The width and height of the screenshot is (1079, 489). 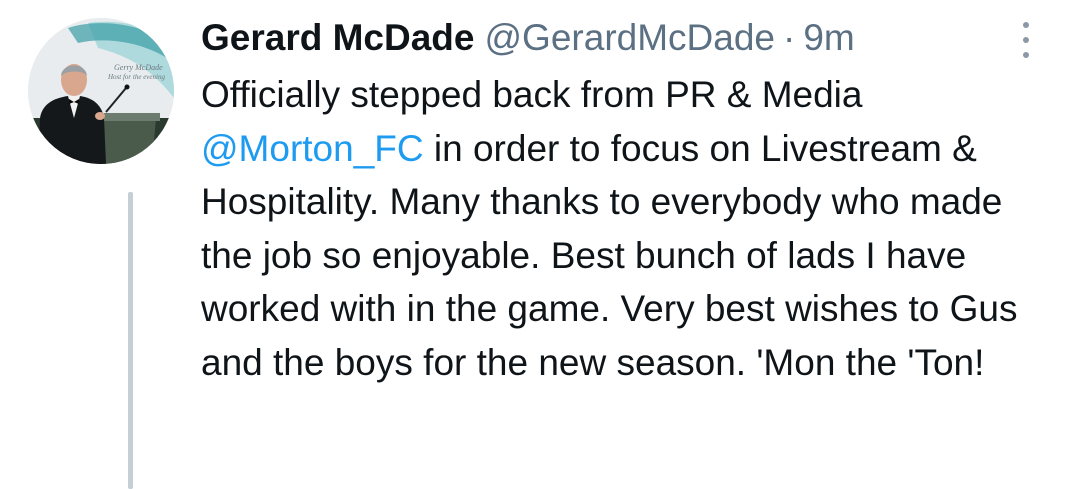 I want to click on tweet-timestamp: 9m, so click(x=828, y=38).